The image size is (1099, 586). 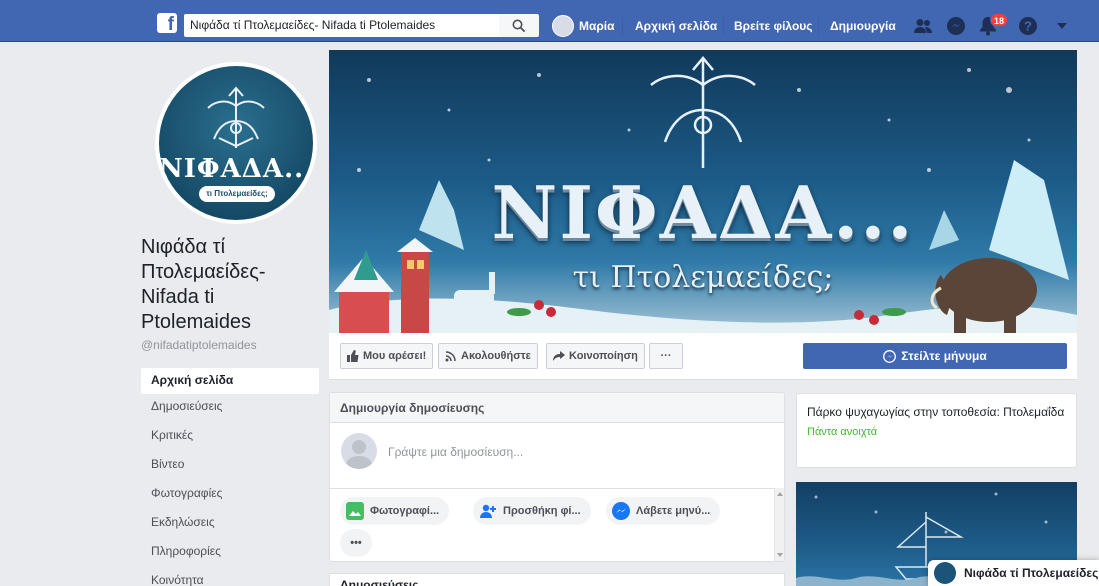 I want to click on share-button: Κοινοποίηση, so click(x=595, y=356).